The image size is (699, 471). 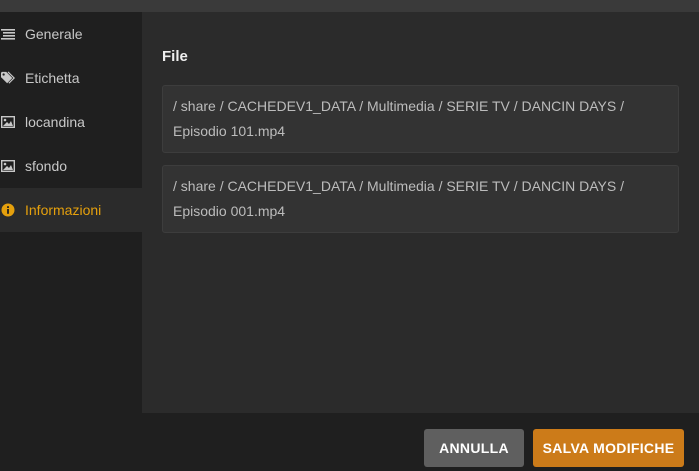 I want to click on sidebar-item-generale: Generale, so click(x=71, y=34).